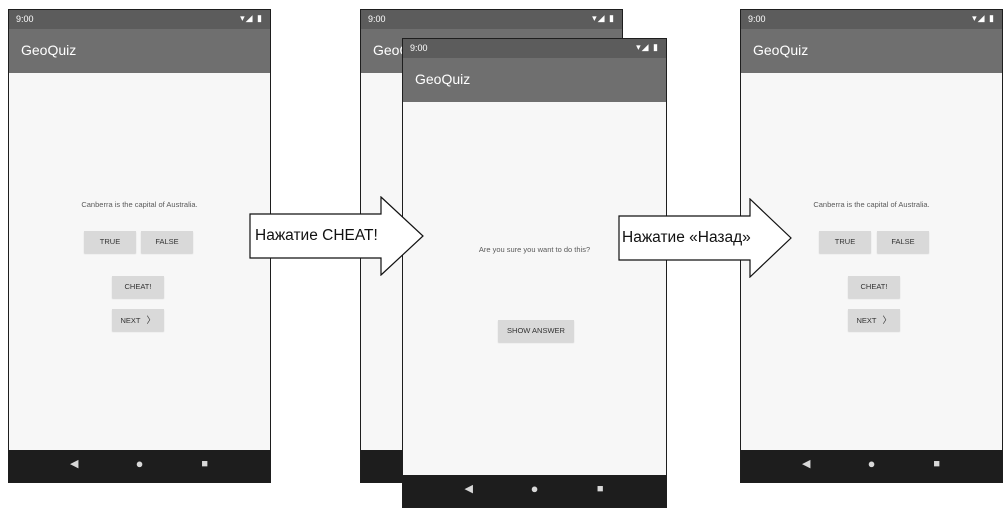 Image resolution: width=1008 pixels, height=509 pixels. I want to click on flow-arrow-cheat: Нажатие CHEAT!, so click(336, 236).